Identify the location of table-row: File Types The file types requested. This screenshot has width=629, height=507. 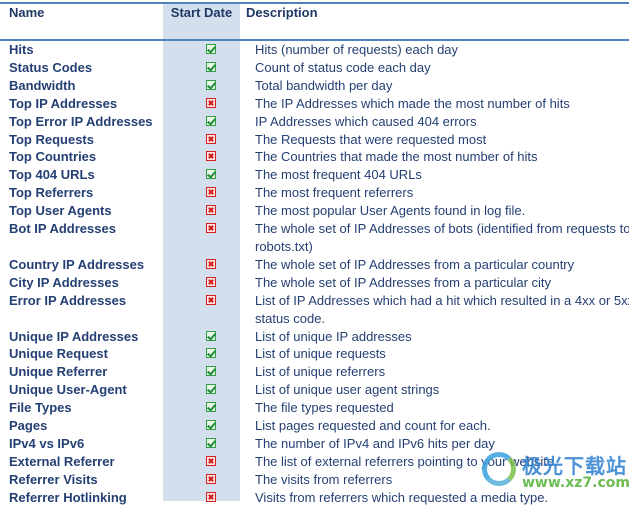
(314, 408).